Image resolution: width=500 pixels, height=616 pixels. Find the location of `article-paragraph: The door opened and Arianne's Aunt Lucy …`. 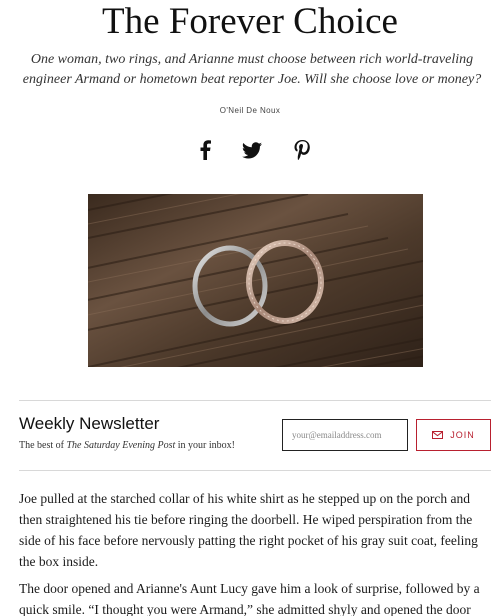

article-paragraph: The door opened and Arianne's Aunt Lucy … is located at coordinates (249, 598).